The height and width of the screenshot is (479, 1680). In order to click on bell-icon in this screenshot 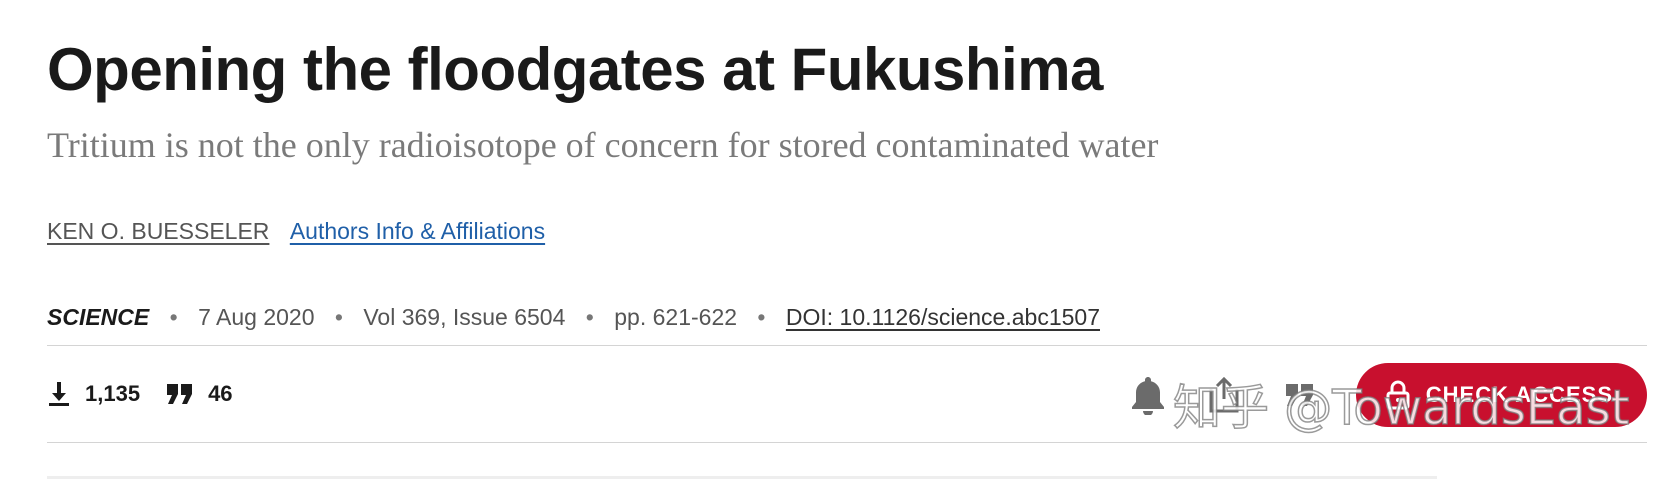, I will do `click(1147, 396)`.